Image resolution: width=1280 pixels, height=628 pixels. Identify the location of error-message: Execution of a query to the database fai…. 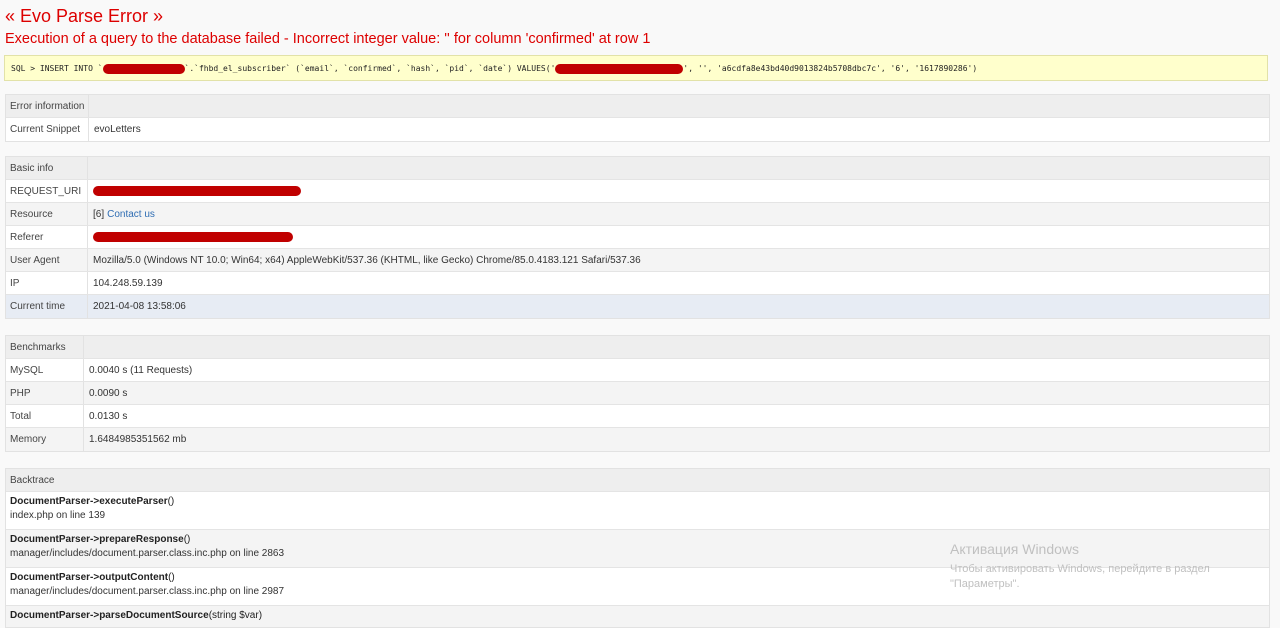
(328, 39).